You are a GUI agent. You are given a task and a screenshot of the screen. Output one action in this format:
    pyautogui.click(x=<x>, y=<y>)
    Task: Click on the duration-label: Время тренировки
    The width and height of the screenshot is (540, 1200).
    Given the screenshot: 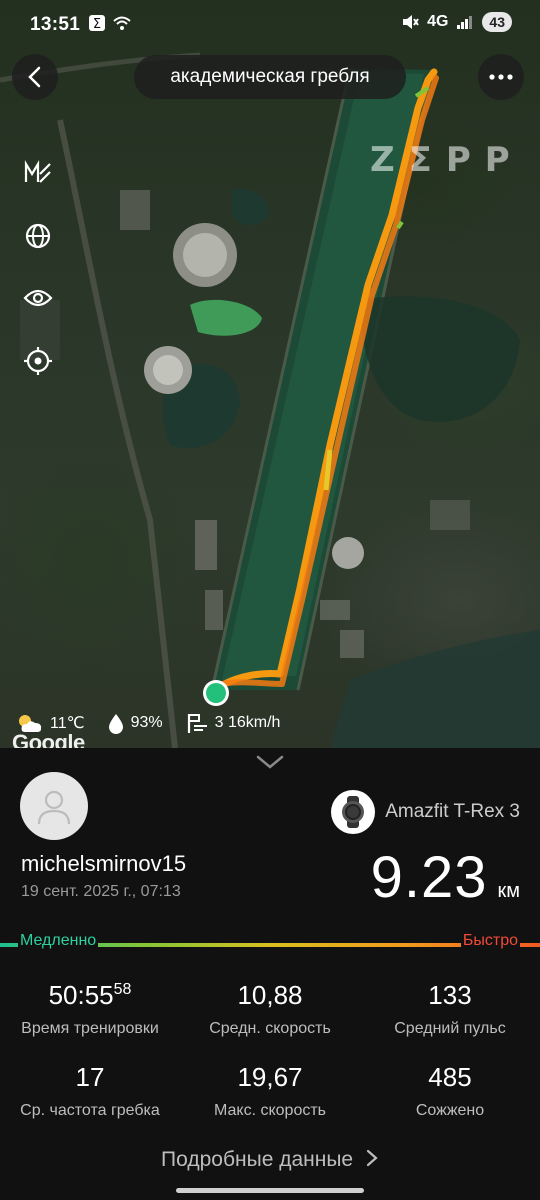 What is the action you would take?
    pyautogui.click(x=90, y=1028)
    